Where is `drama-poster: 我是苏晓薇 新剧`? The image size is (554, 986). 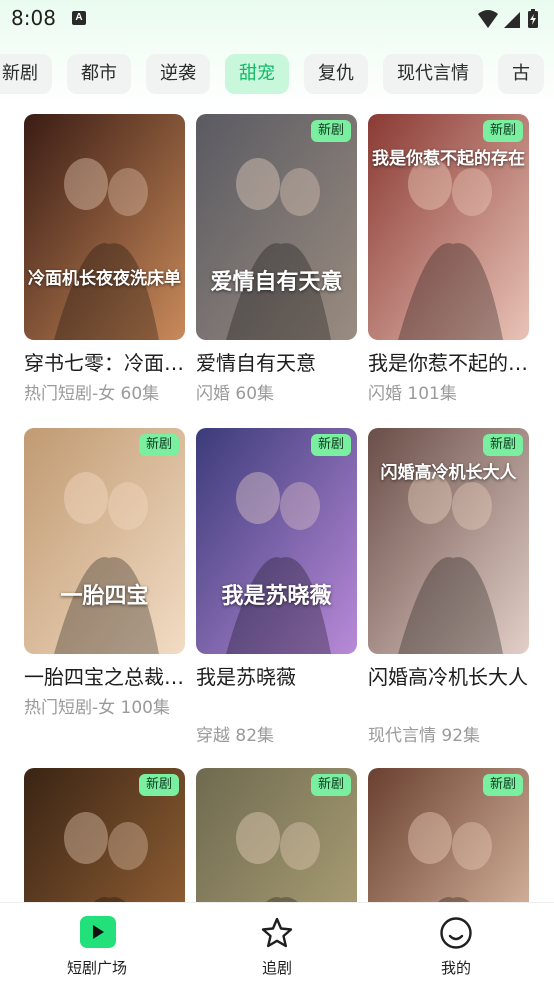
drama-poster: 我是苏晓薇 新剧 is located at coordinates (276, 541).